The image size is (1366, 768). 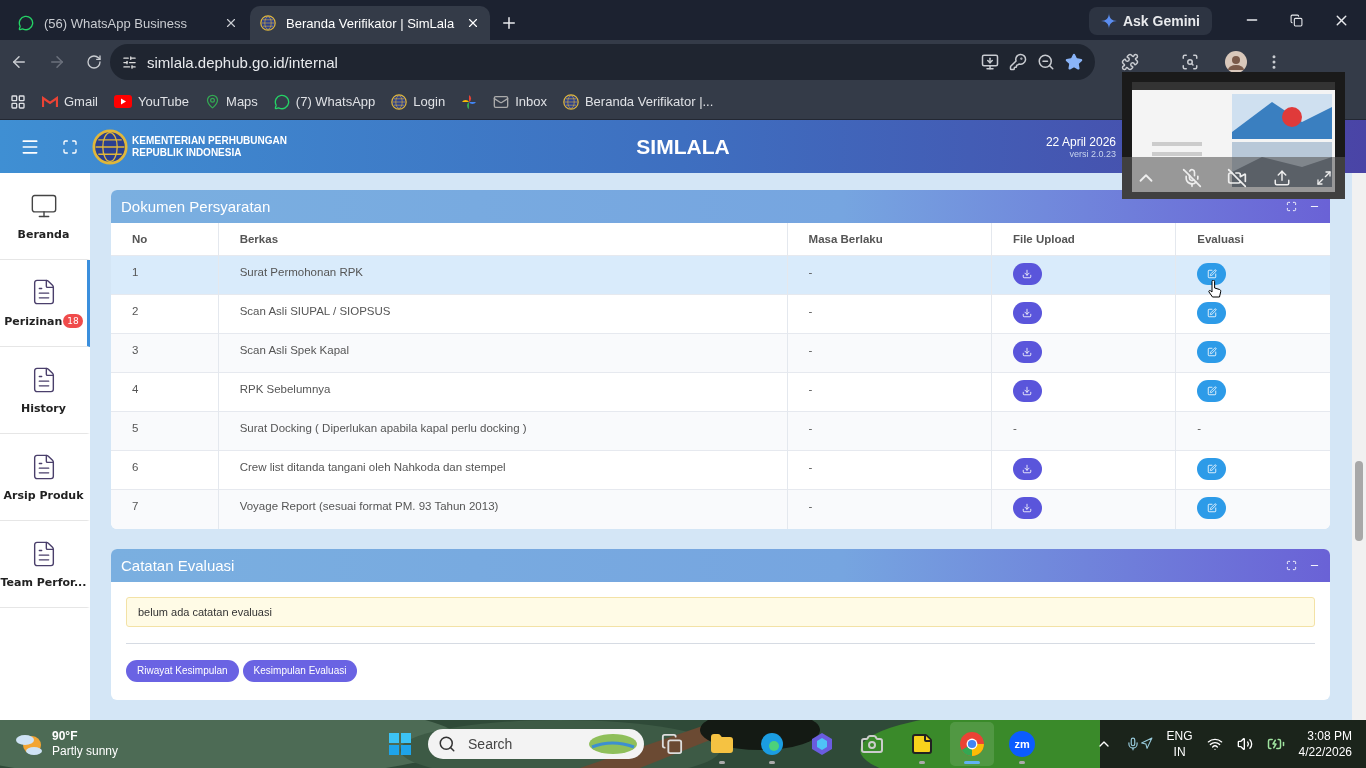 I want to click on column-header: Evaluasi, so click(x=1252, y=239).